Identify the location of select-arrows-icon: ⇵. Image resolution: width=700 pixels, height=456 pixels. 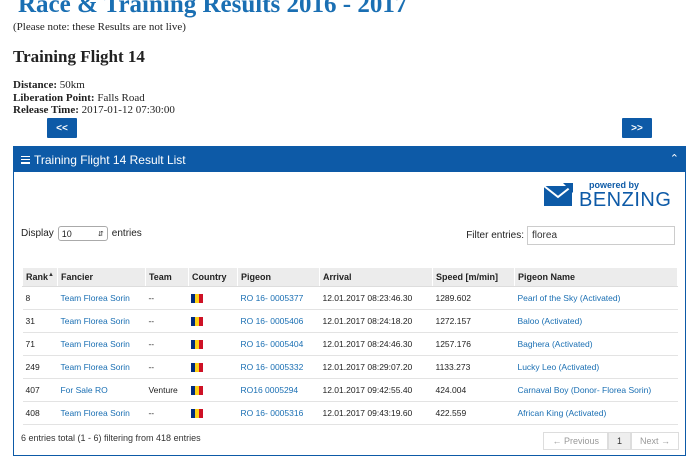
(100, 234).